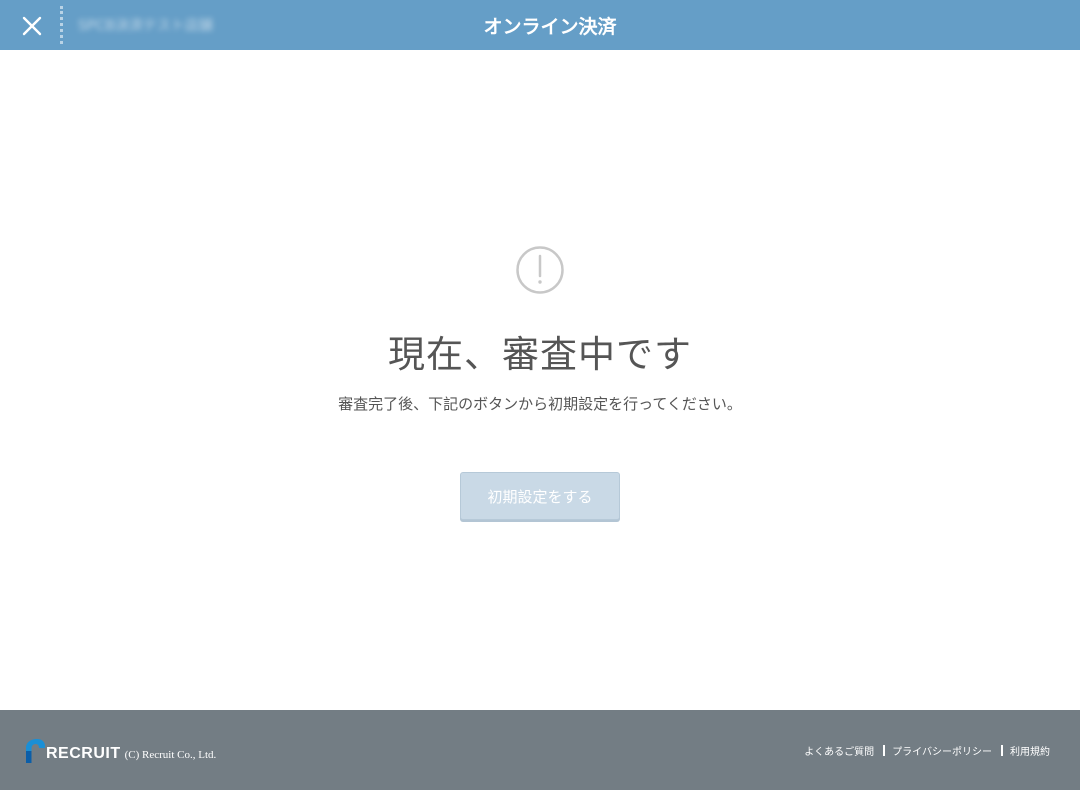 This screenshot has height=790, width=1080. I want to click on footer-link-terms: 利用規約, so click(1030, 750).